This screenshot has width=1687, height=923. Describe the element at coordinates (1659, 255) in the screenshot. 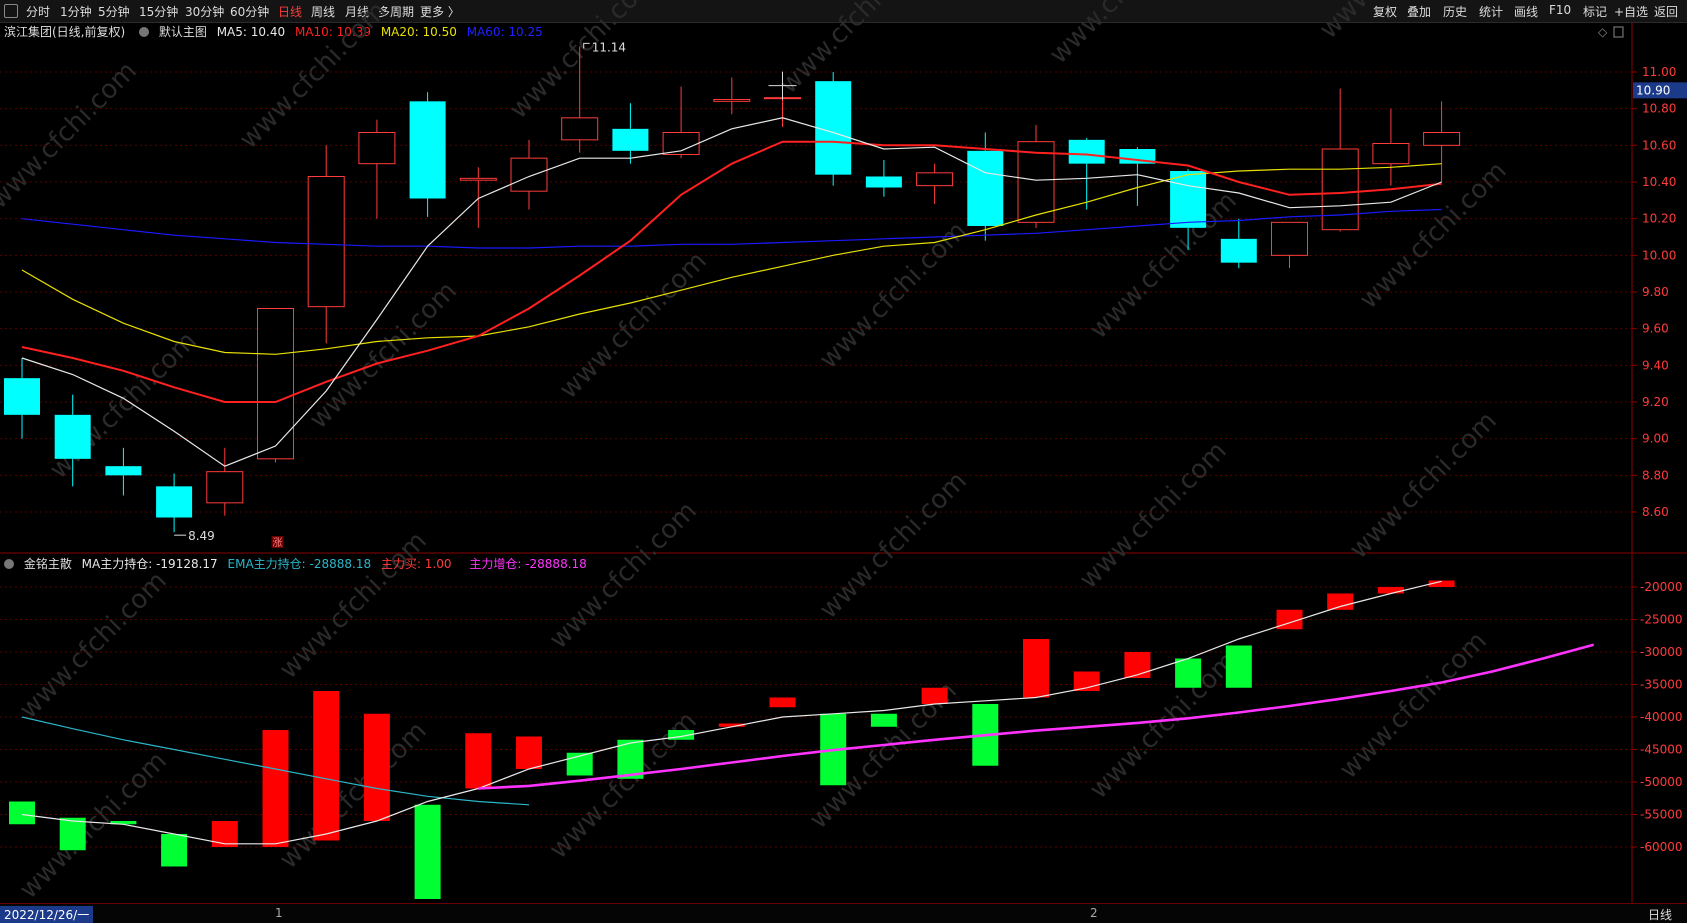

I see `price-tick-label-5: 10.00` at that location.